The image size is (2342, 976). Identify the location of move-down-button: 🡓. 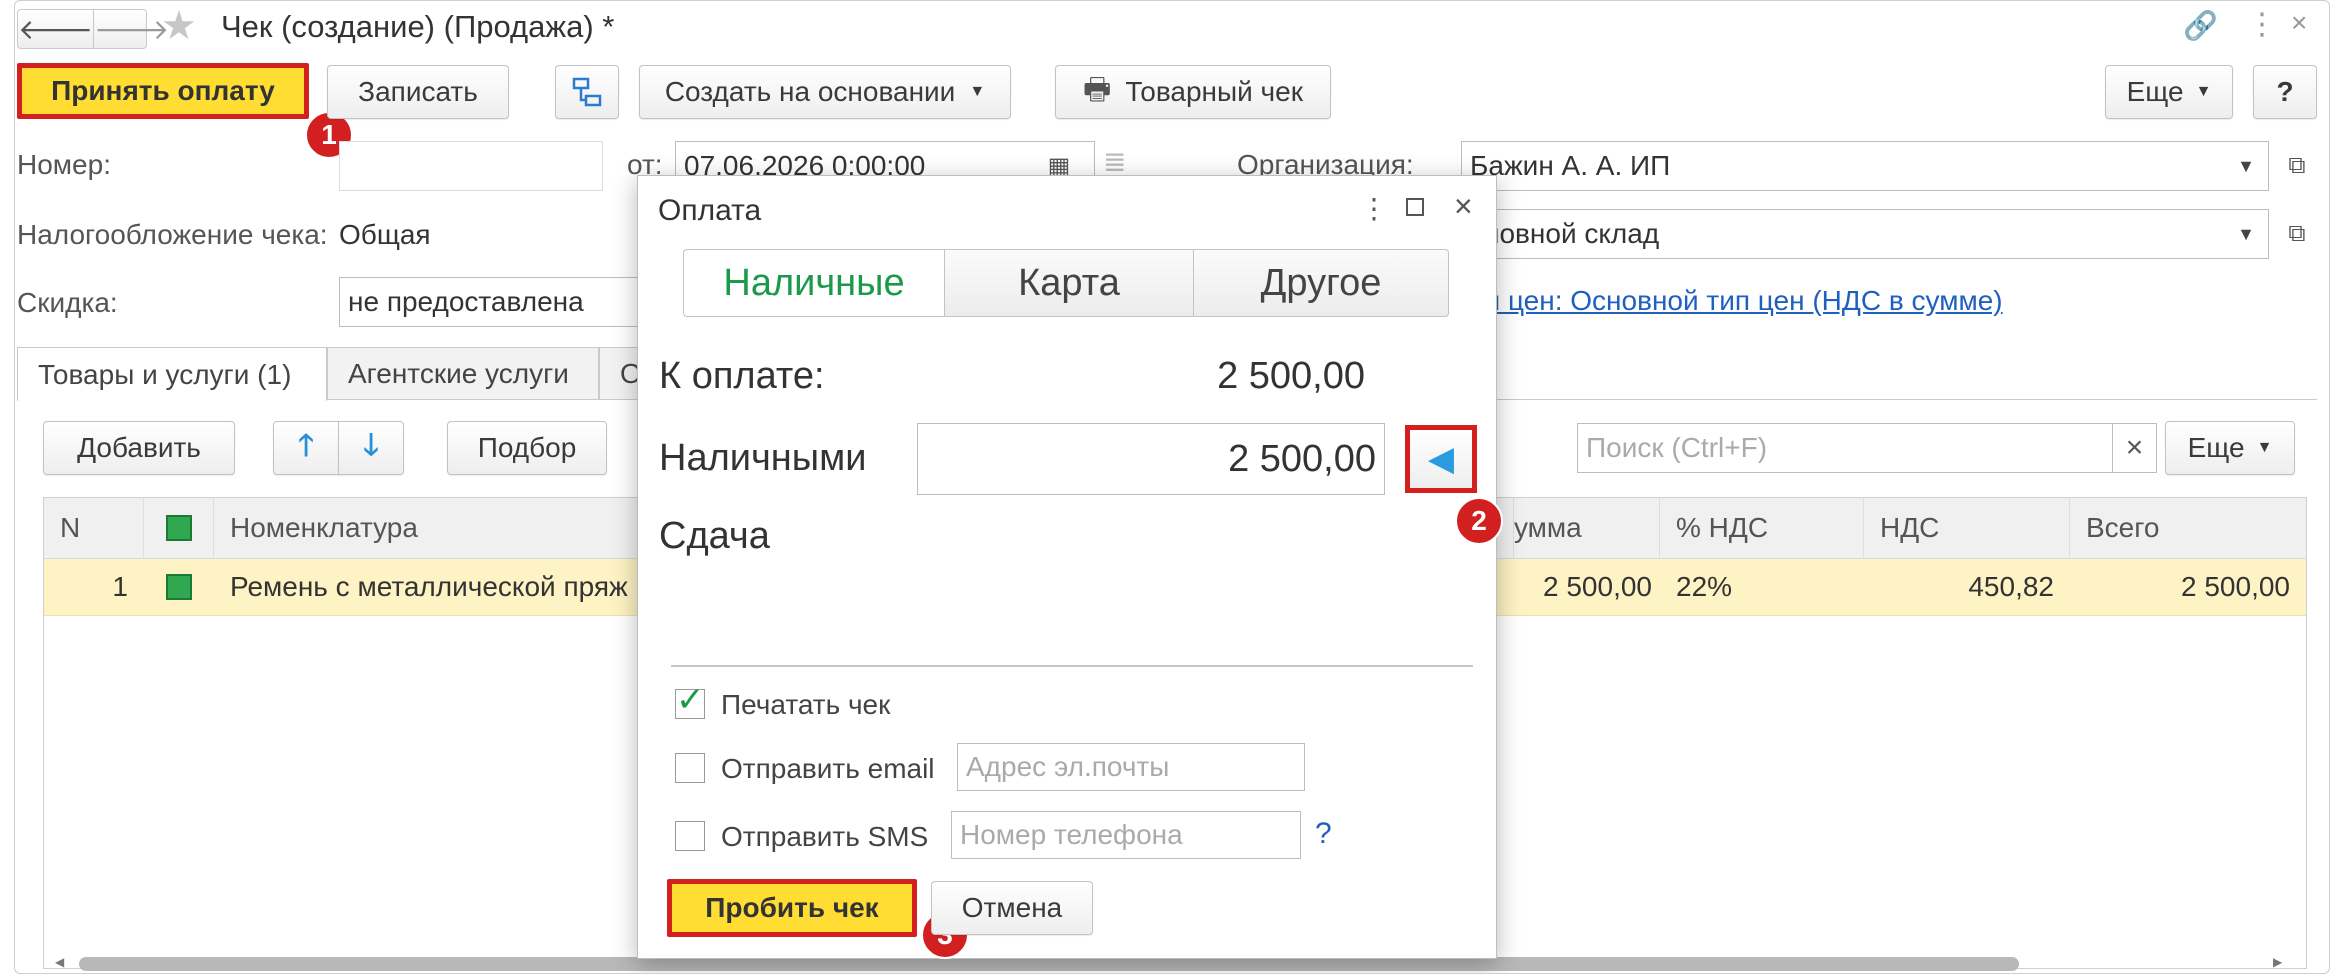
(371, 448).